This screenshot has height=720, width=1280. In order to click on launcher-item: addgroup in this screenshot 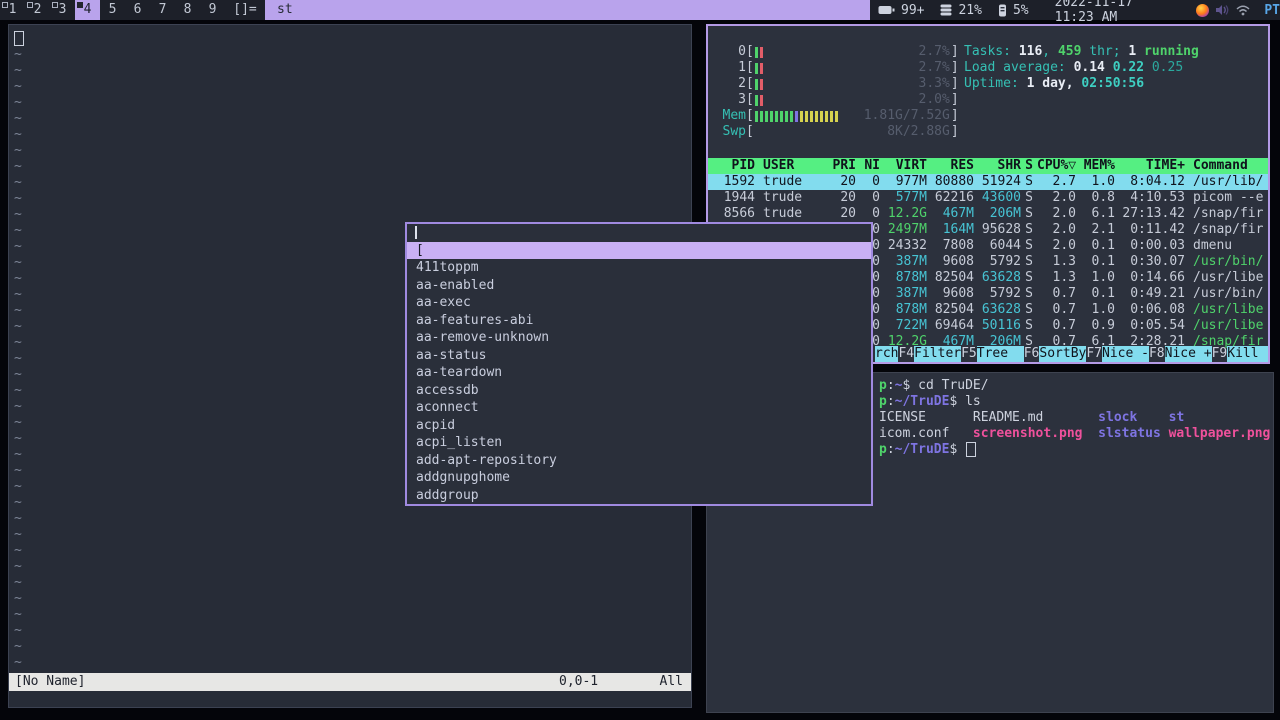, I will do `click(639, 496)`.